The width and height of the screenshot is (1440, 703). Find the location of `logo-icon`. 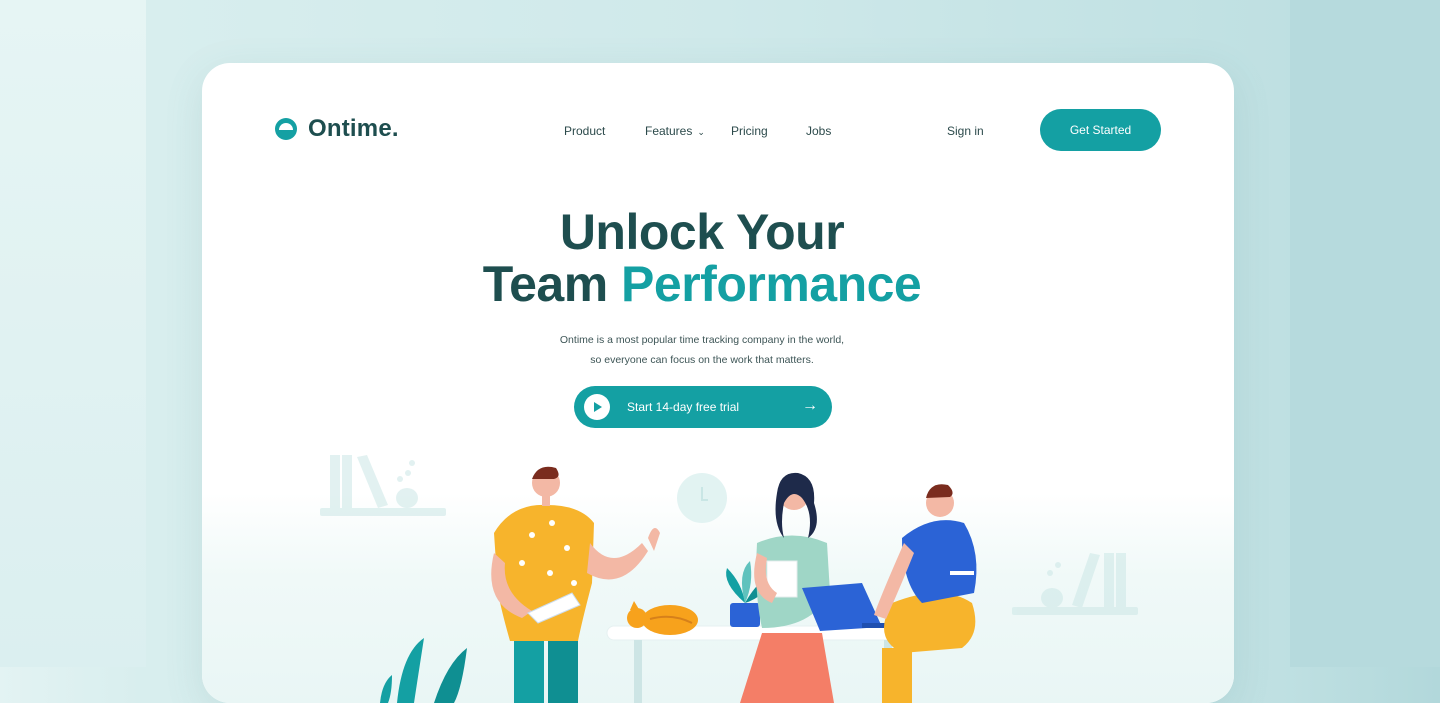

logo-icon is located at coordinates (286, 129).